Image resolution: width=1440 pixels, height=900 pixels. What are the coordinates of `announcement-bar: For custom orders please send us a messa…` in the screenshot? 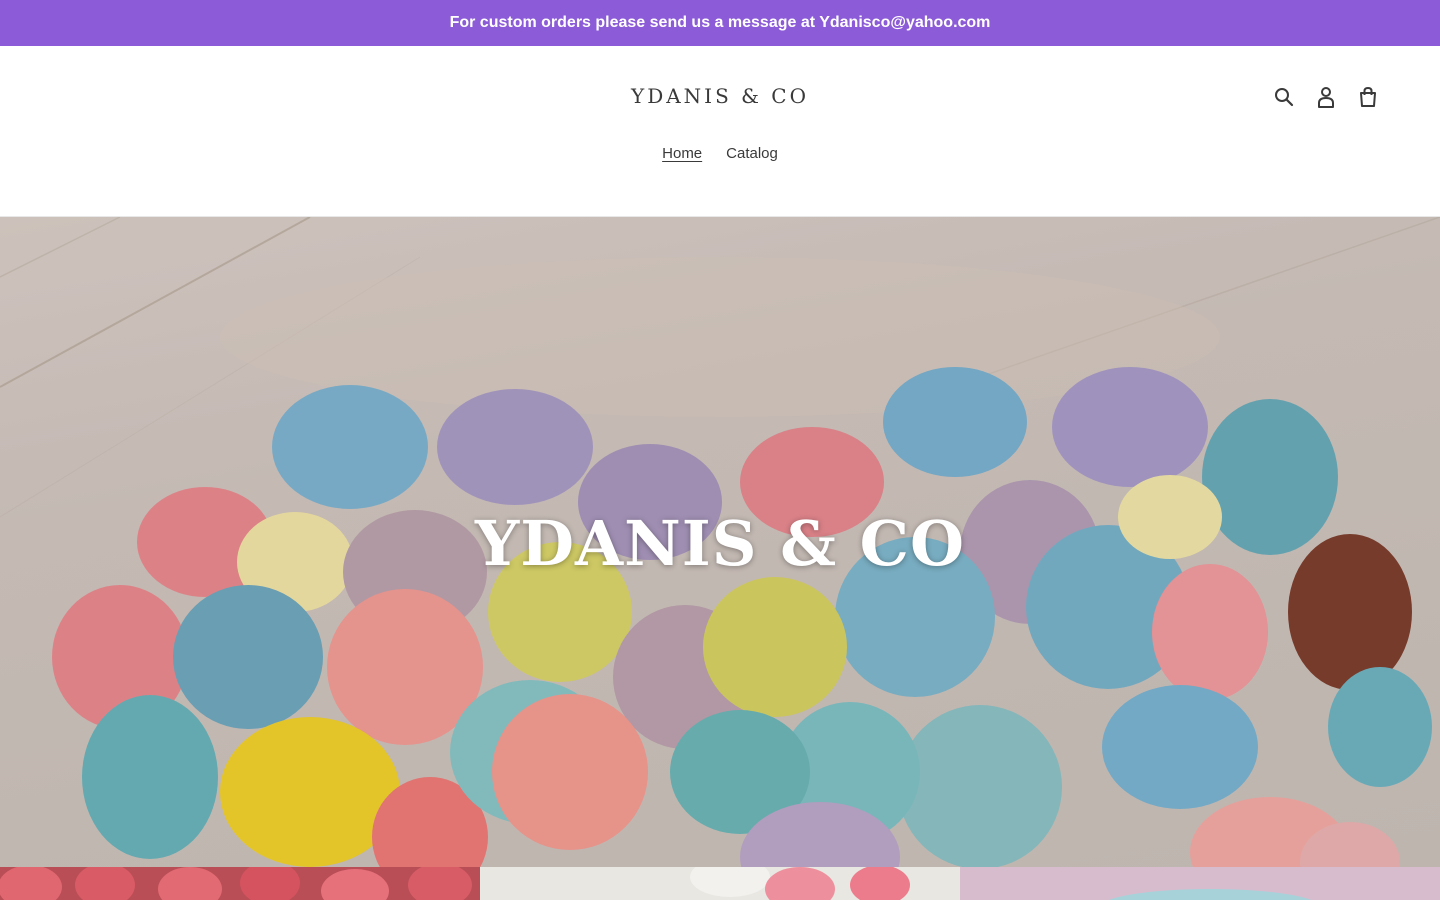 It's located at (720, 23).